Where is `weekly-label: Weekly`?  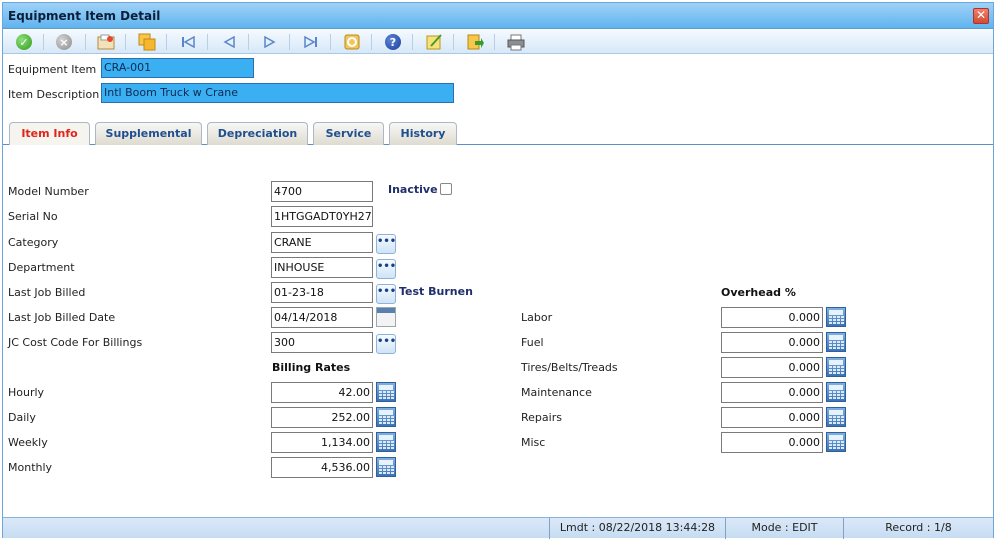
weekly-label: Weekly is located at coordinates (28, 442).